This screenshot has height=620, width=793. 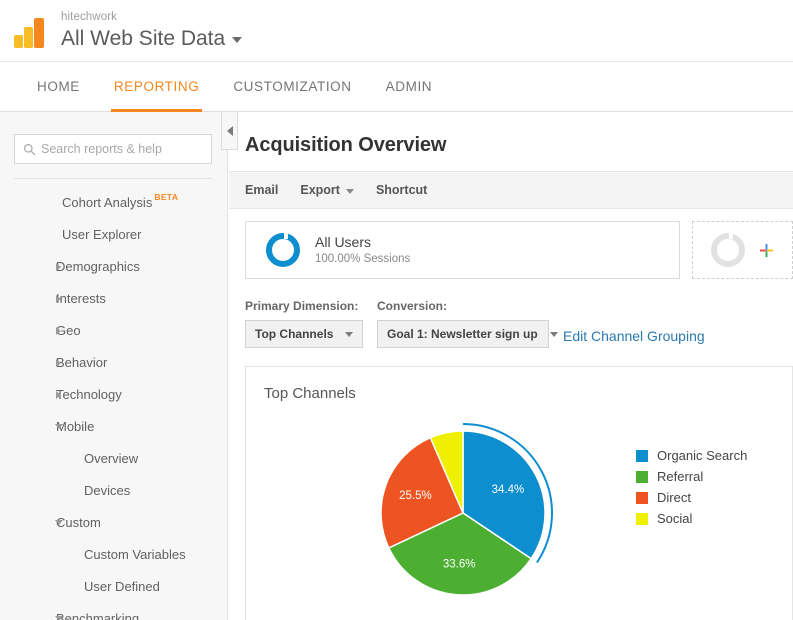 I want to click on brand-bar: hitechwork All Web Site Data, so click(x=396, y=31).